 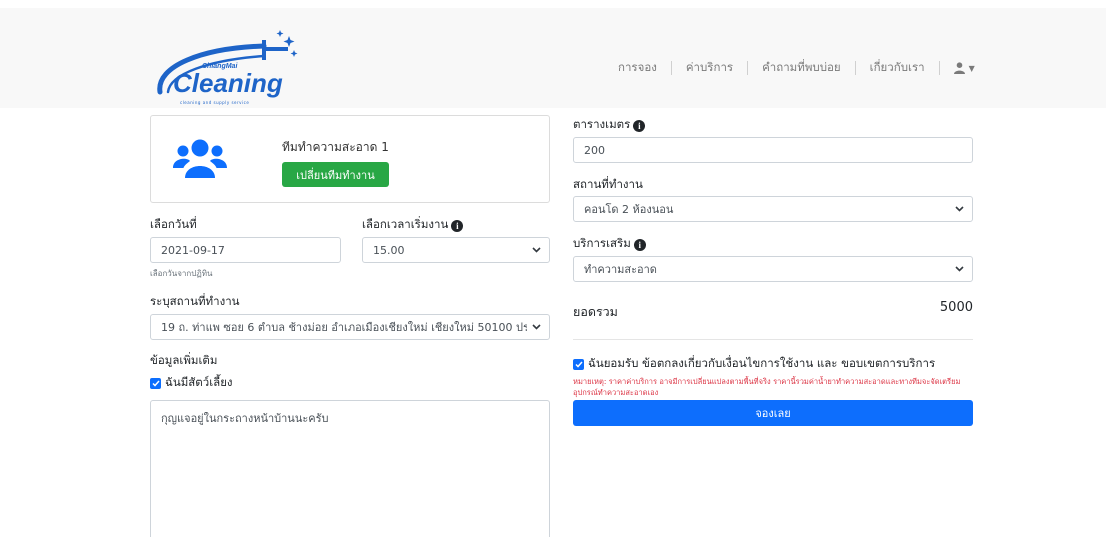 I want to click on place-select-value: คอนโด 2 ห้องนอน, so click(x=629, y=209).